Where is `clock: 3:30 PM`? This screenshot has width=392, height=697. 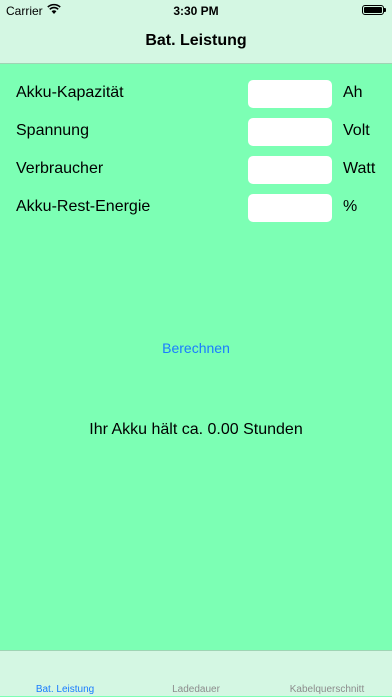 clock: 3:30 PM is located at coordinates (196, 11).